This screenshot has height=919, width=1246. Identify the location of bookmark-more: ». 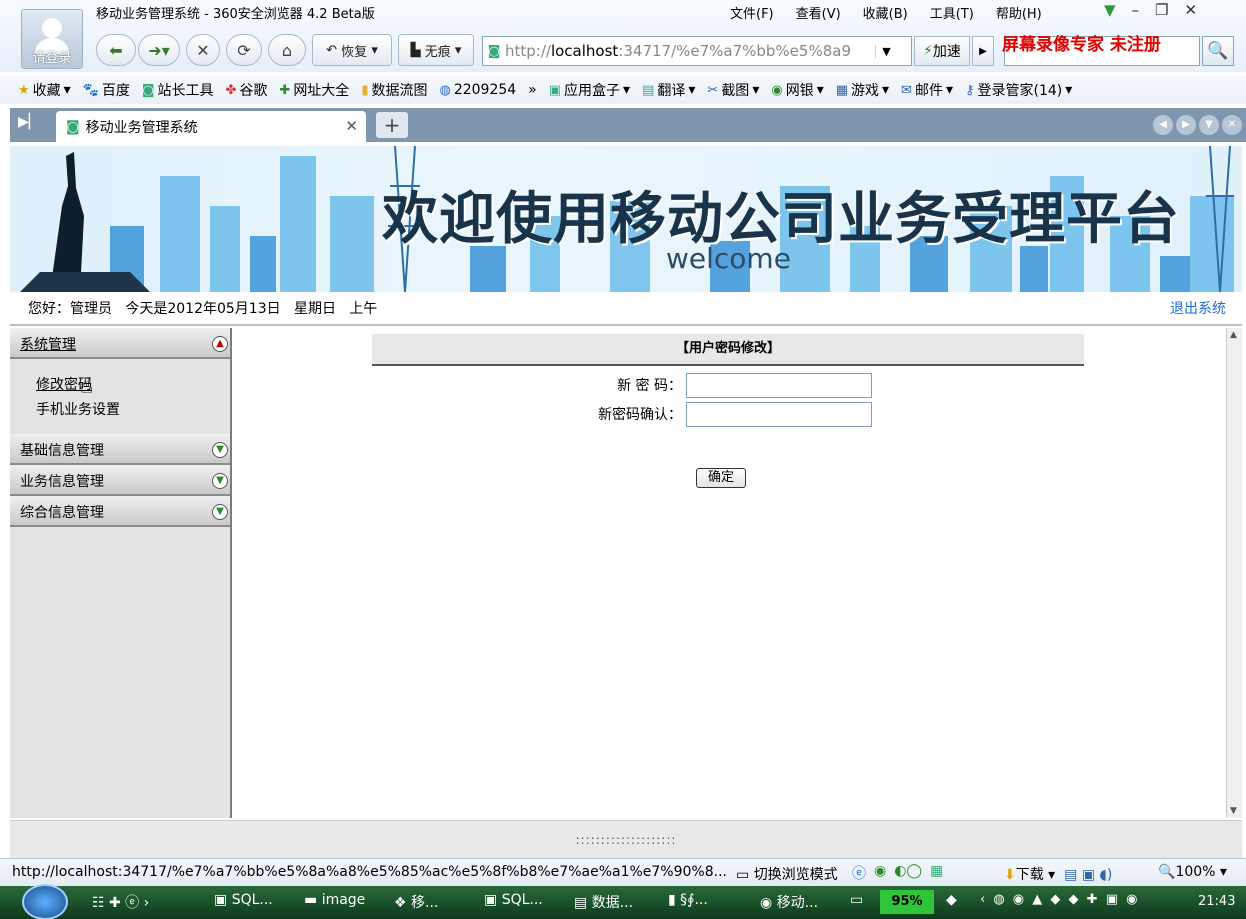
(532, 90).